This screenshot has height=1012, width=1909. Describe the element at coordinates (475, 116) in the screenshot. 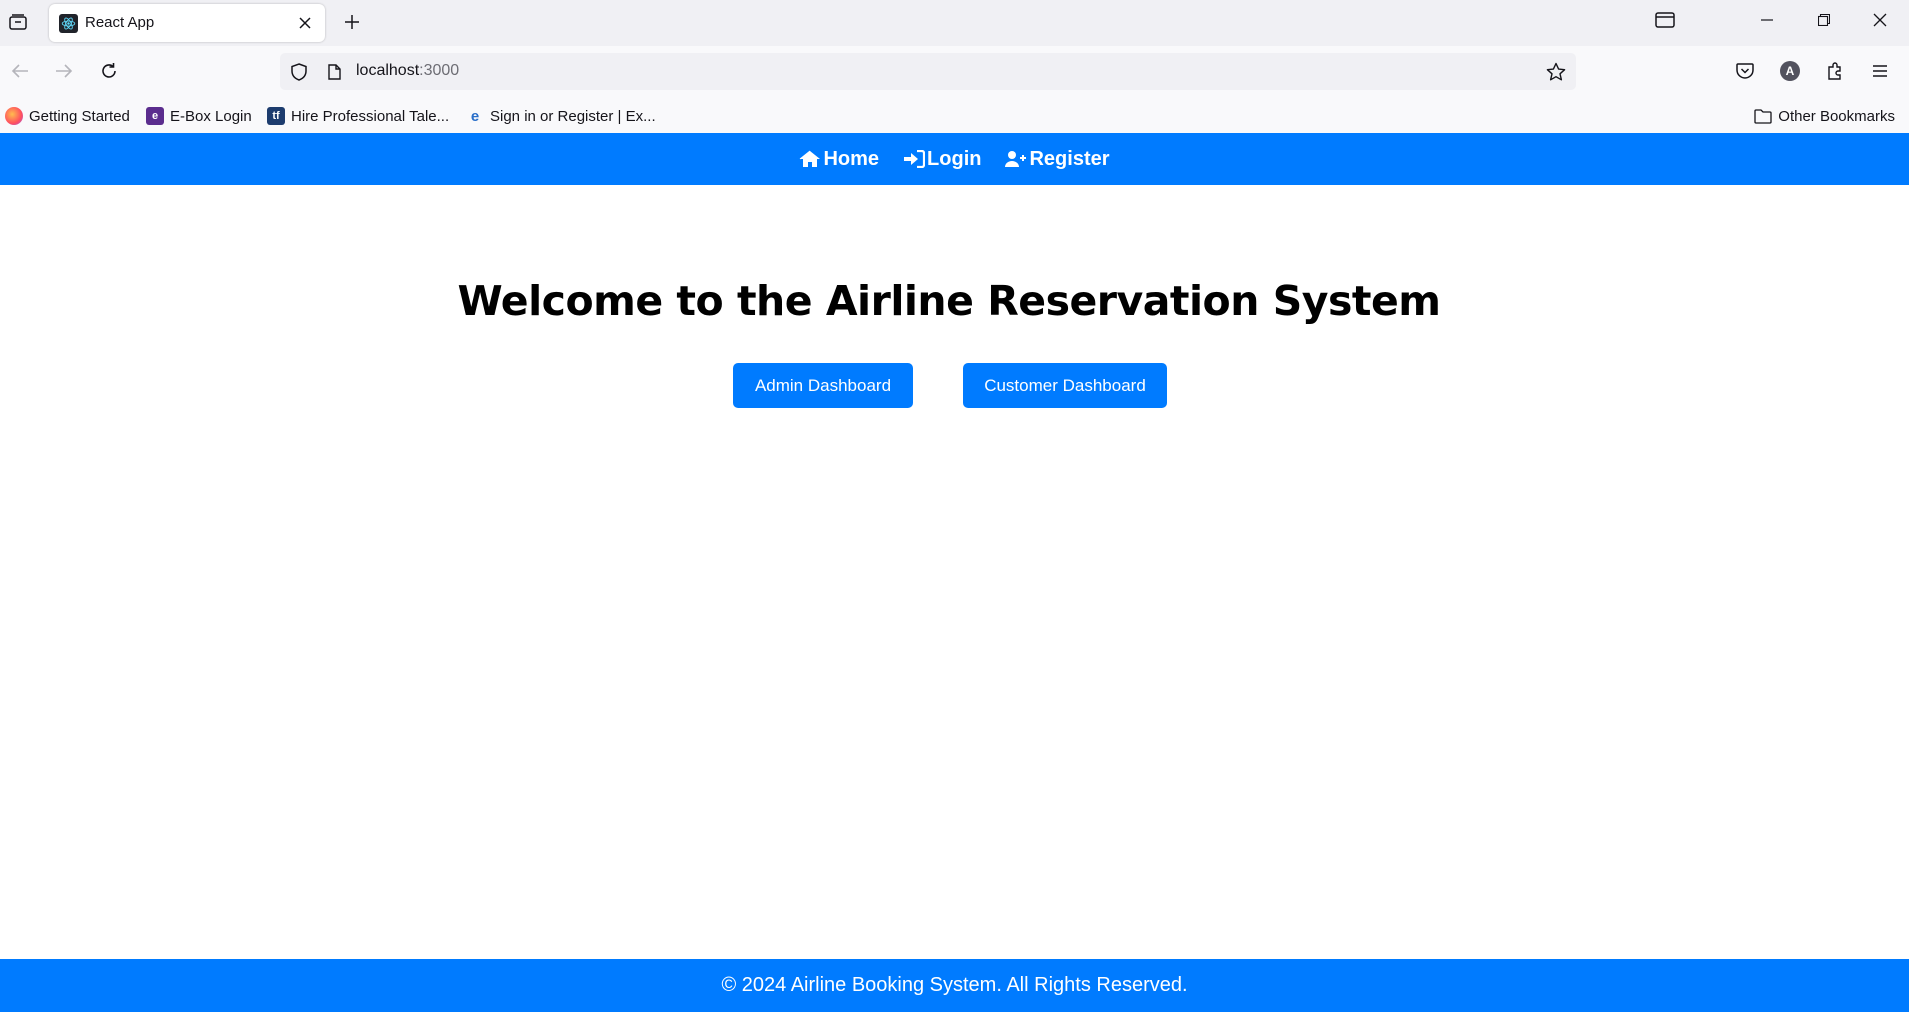

I see `ex-icon: e` at that location.